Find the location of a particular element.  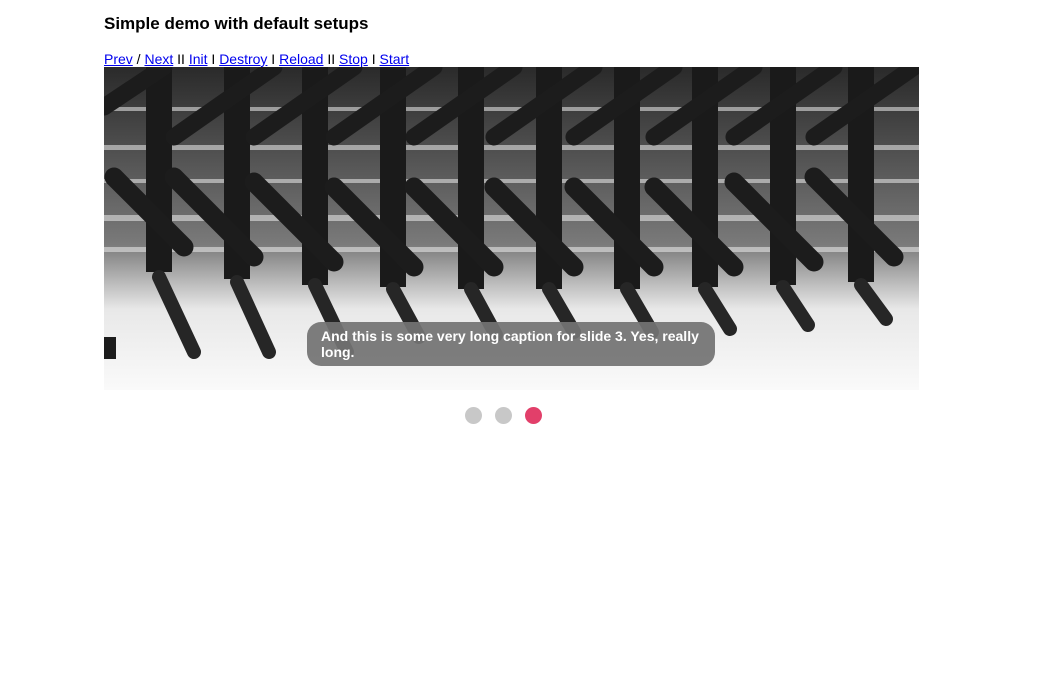

destroy-link: Destroy is located at coordinates (243, 59).